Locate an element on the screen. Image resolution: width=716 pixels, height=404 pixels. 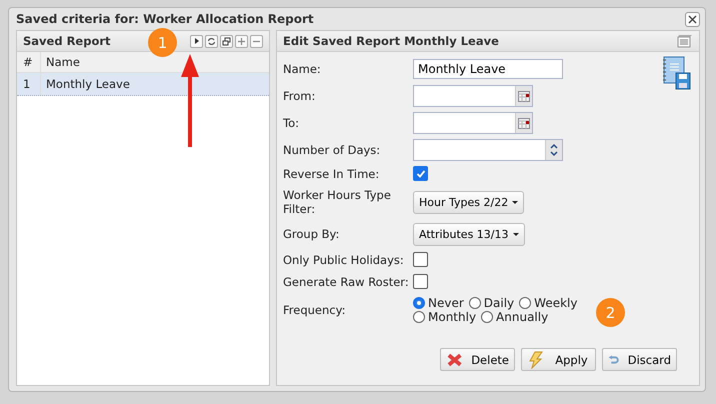
radio-option: Weekly is located at coordinates (548, 303).